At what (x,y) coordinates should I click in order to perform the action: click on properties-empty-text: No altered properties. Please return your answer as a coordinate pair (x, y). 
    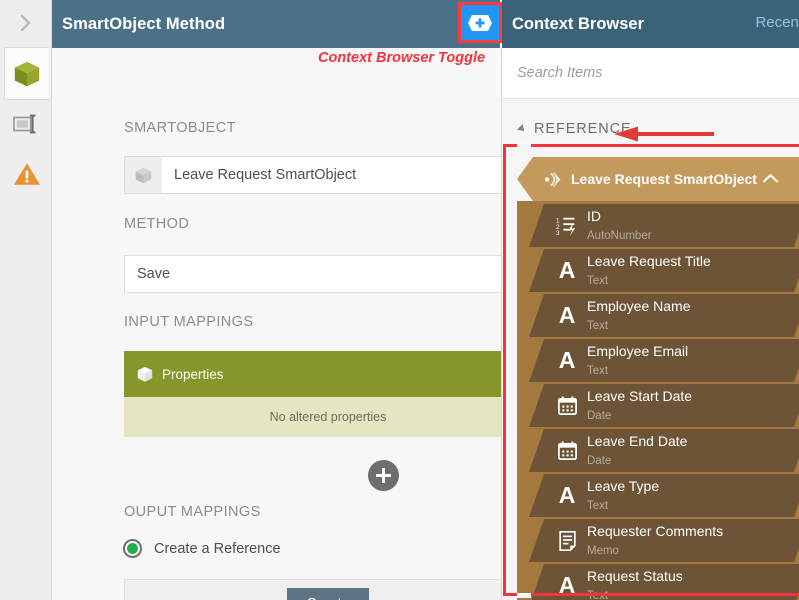
    Looking at the image, I should click on (312, 417).